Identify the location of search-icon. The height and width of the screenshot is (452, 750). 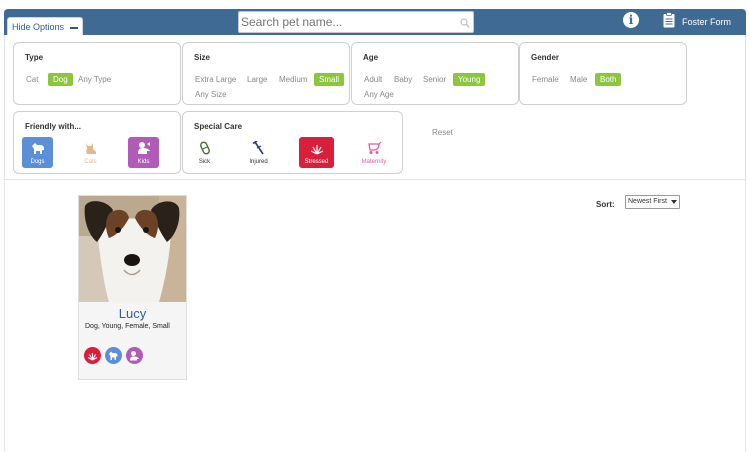
(465, 23).